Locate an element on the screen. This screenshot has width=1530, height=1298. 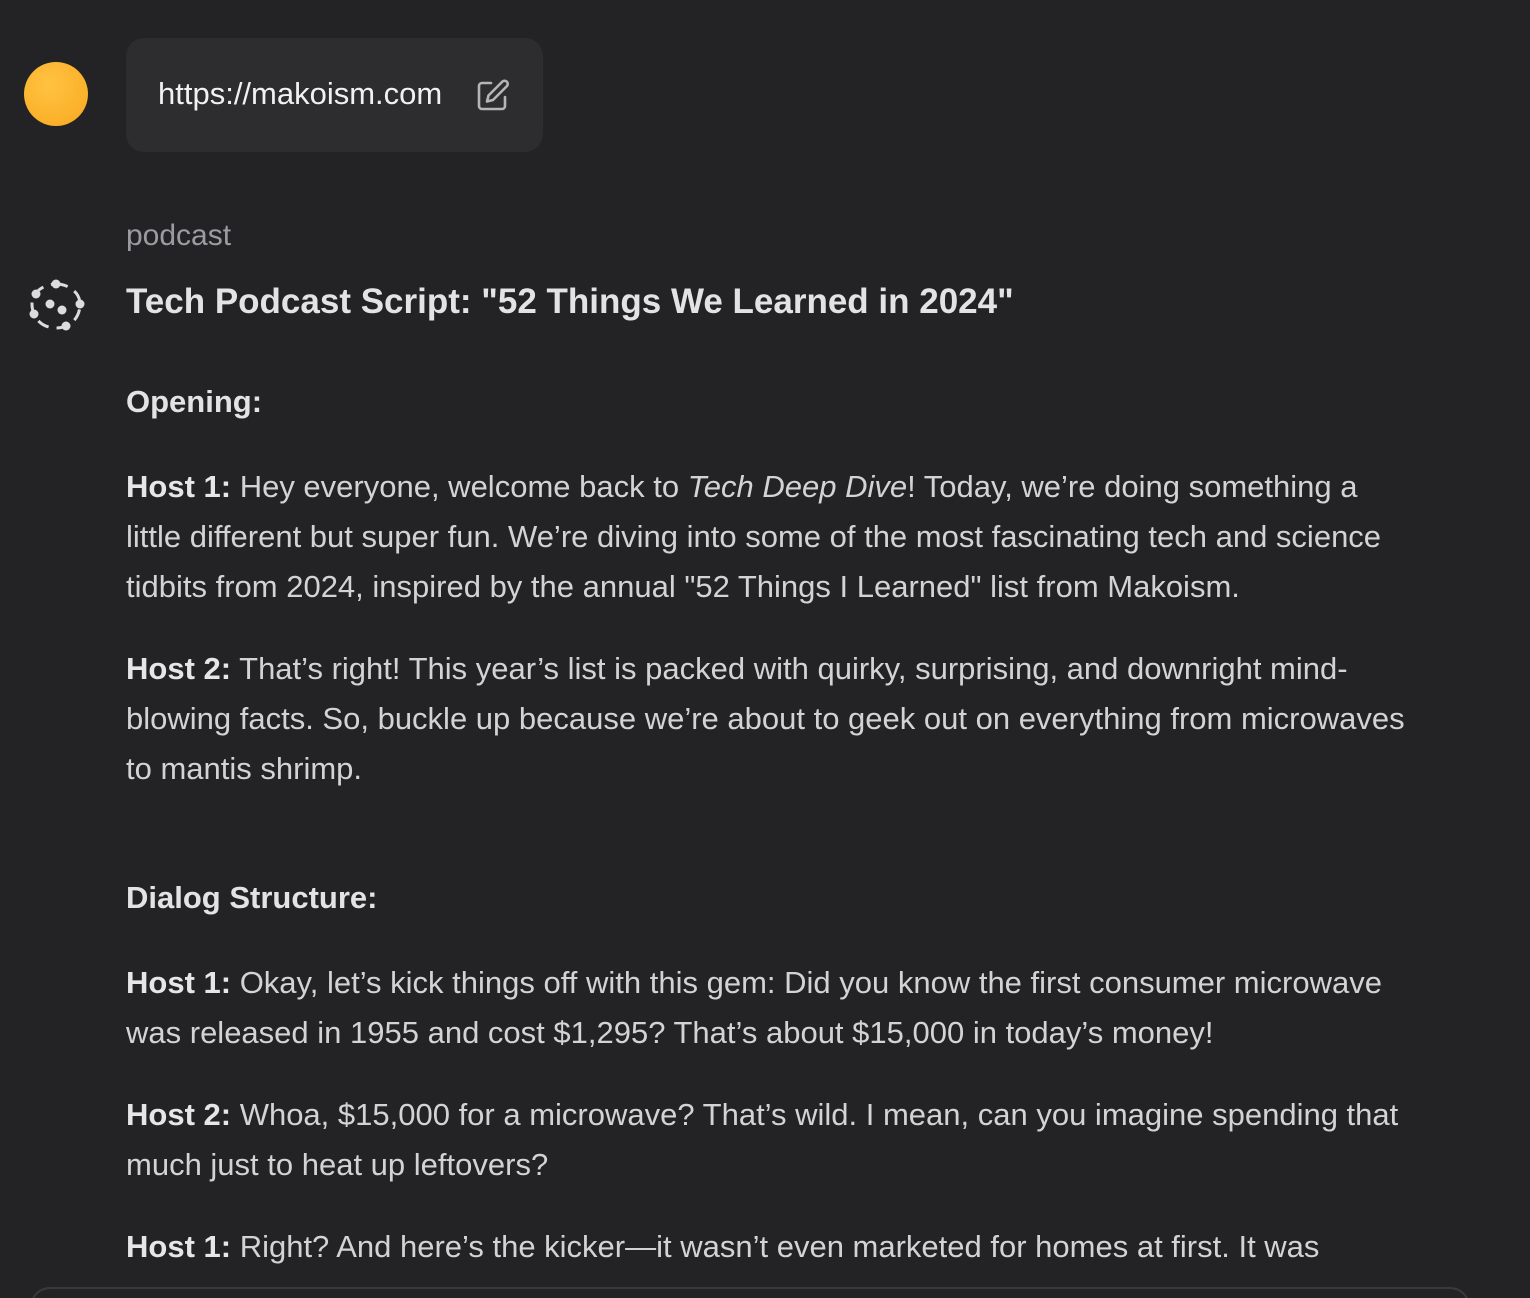
user-message-bubble: https://makoism.com is located at coordinates (334, 95).